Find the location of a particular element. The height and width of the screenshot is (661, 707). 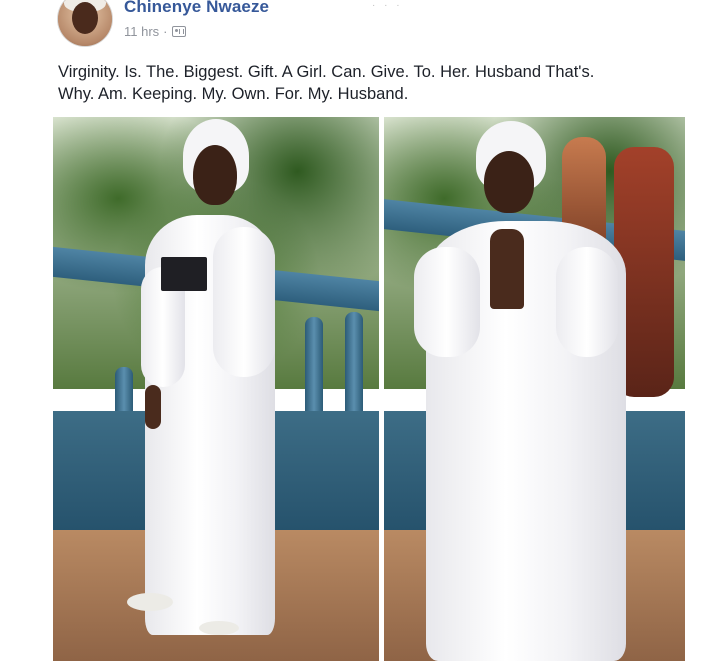

author-avatar is located at coordinates (85, 23).